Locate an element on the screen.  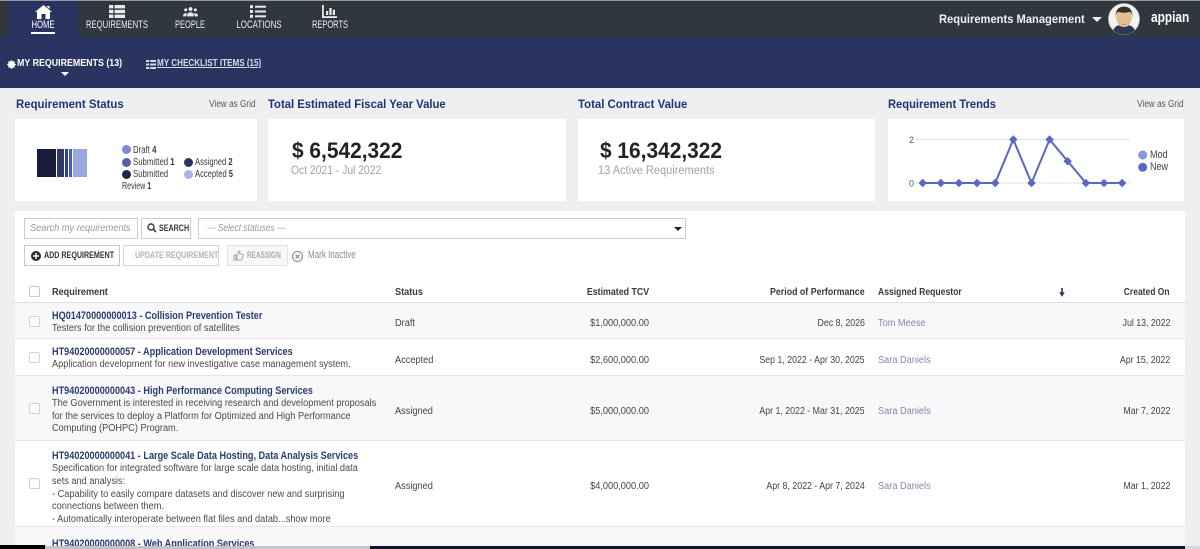
svg-text: 2 is located at coordinates (911, 140).